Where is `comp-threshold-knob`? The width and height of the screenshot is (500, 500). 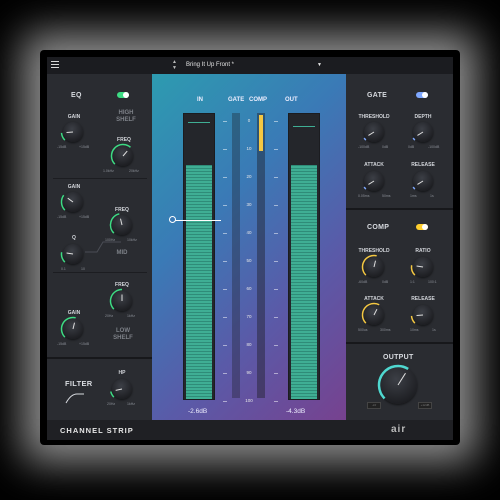
comp-threshold-knob is located at coordinates (372, 265).